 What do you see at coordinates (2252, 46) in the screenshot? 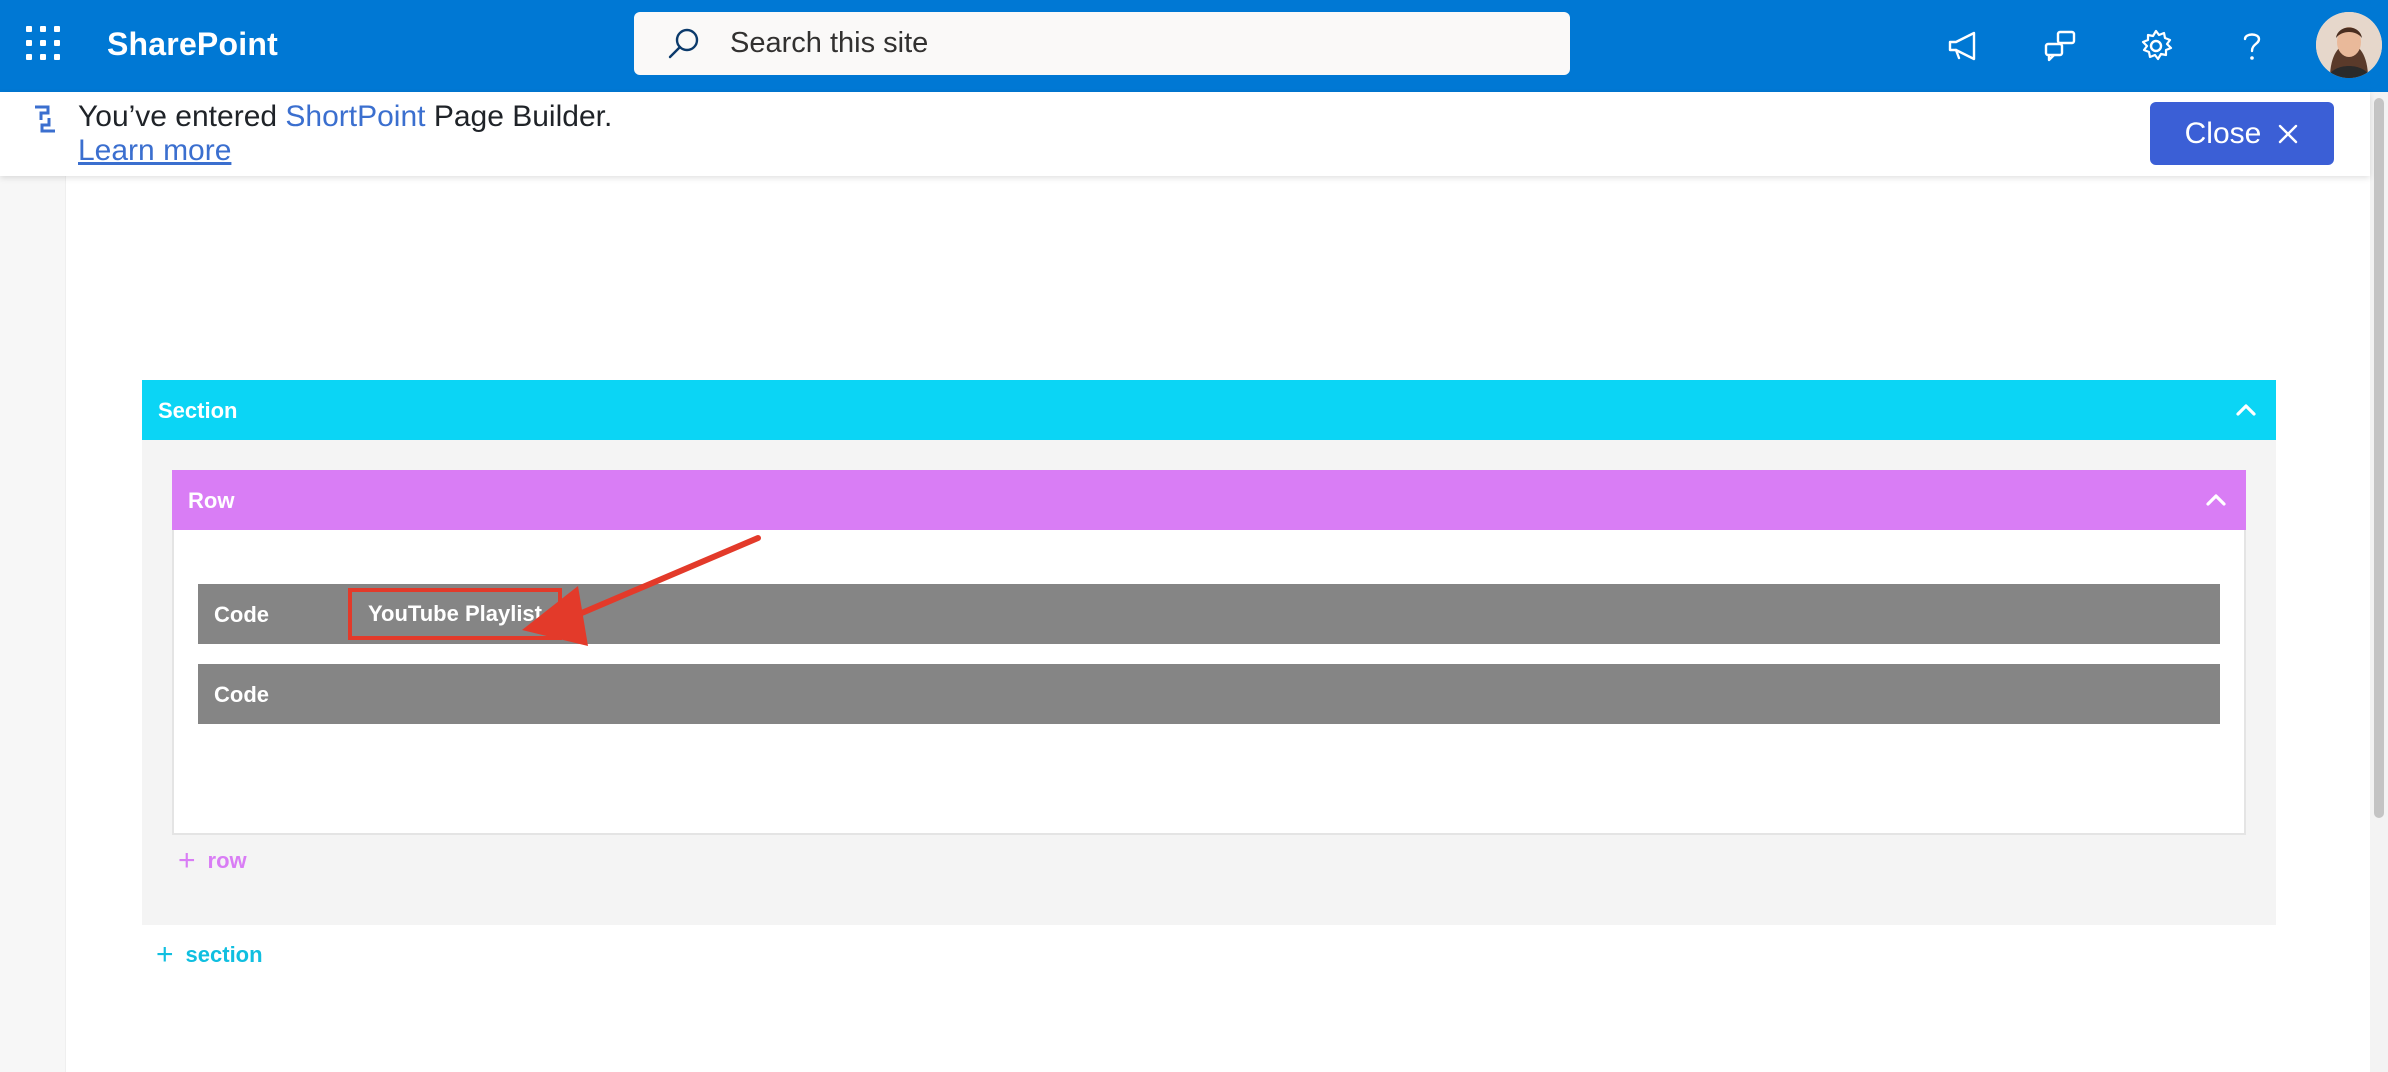
I see `help-icon` at bounding box center [2252, 46].